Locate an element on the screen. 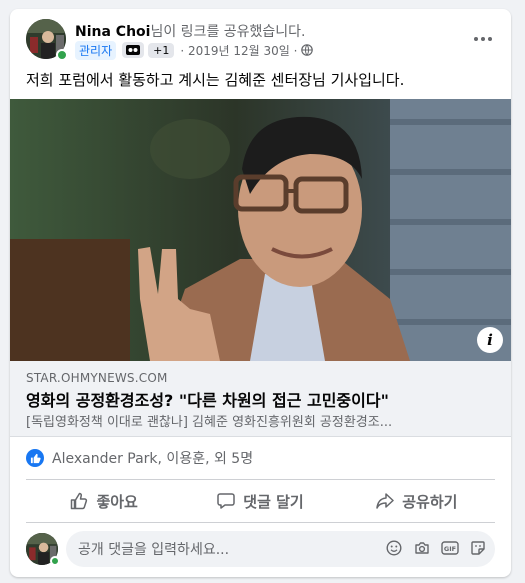  extra-badges-count: +1 is located at coordinates (161, 50).